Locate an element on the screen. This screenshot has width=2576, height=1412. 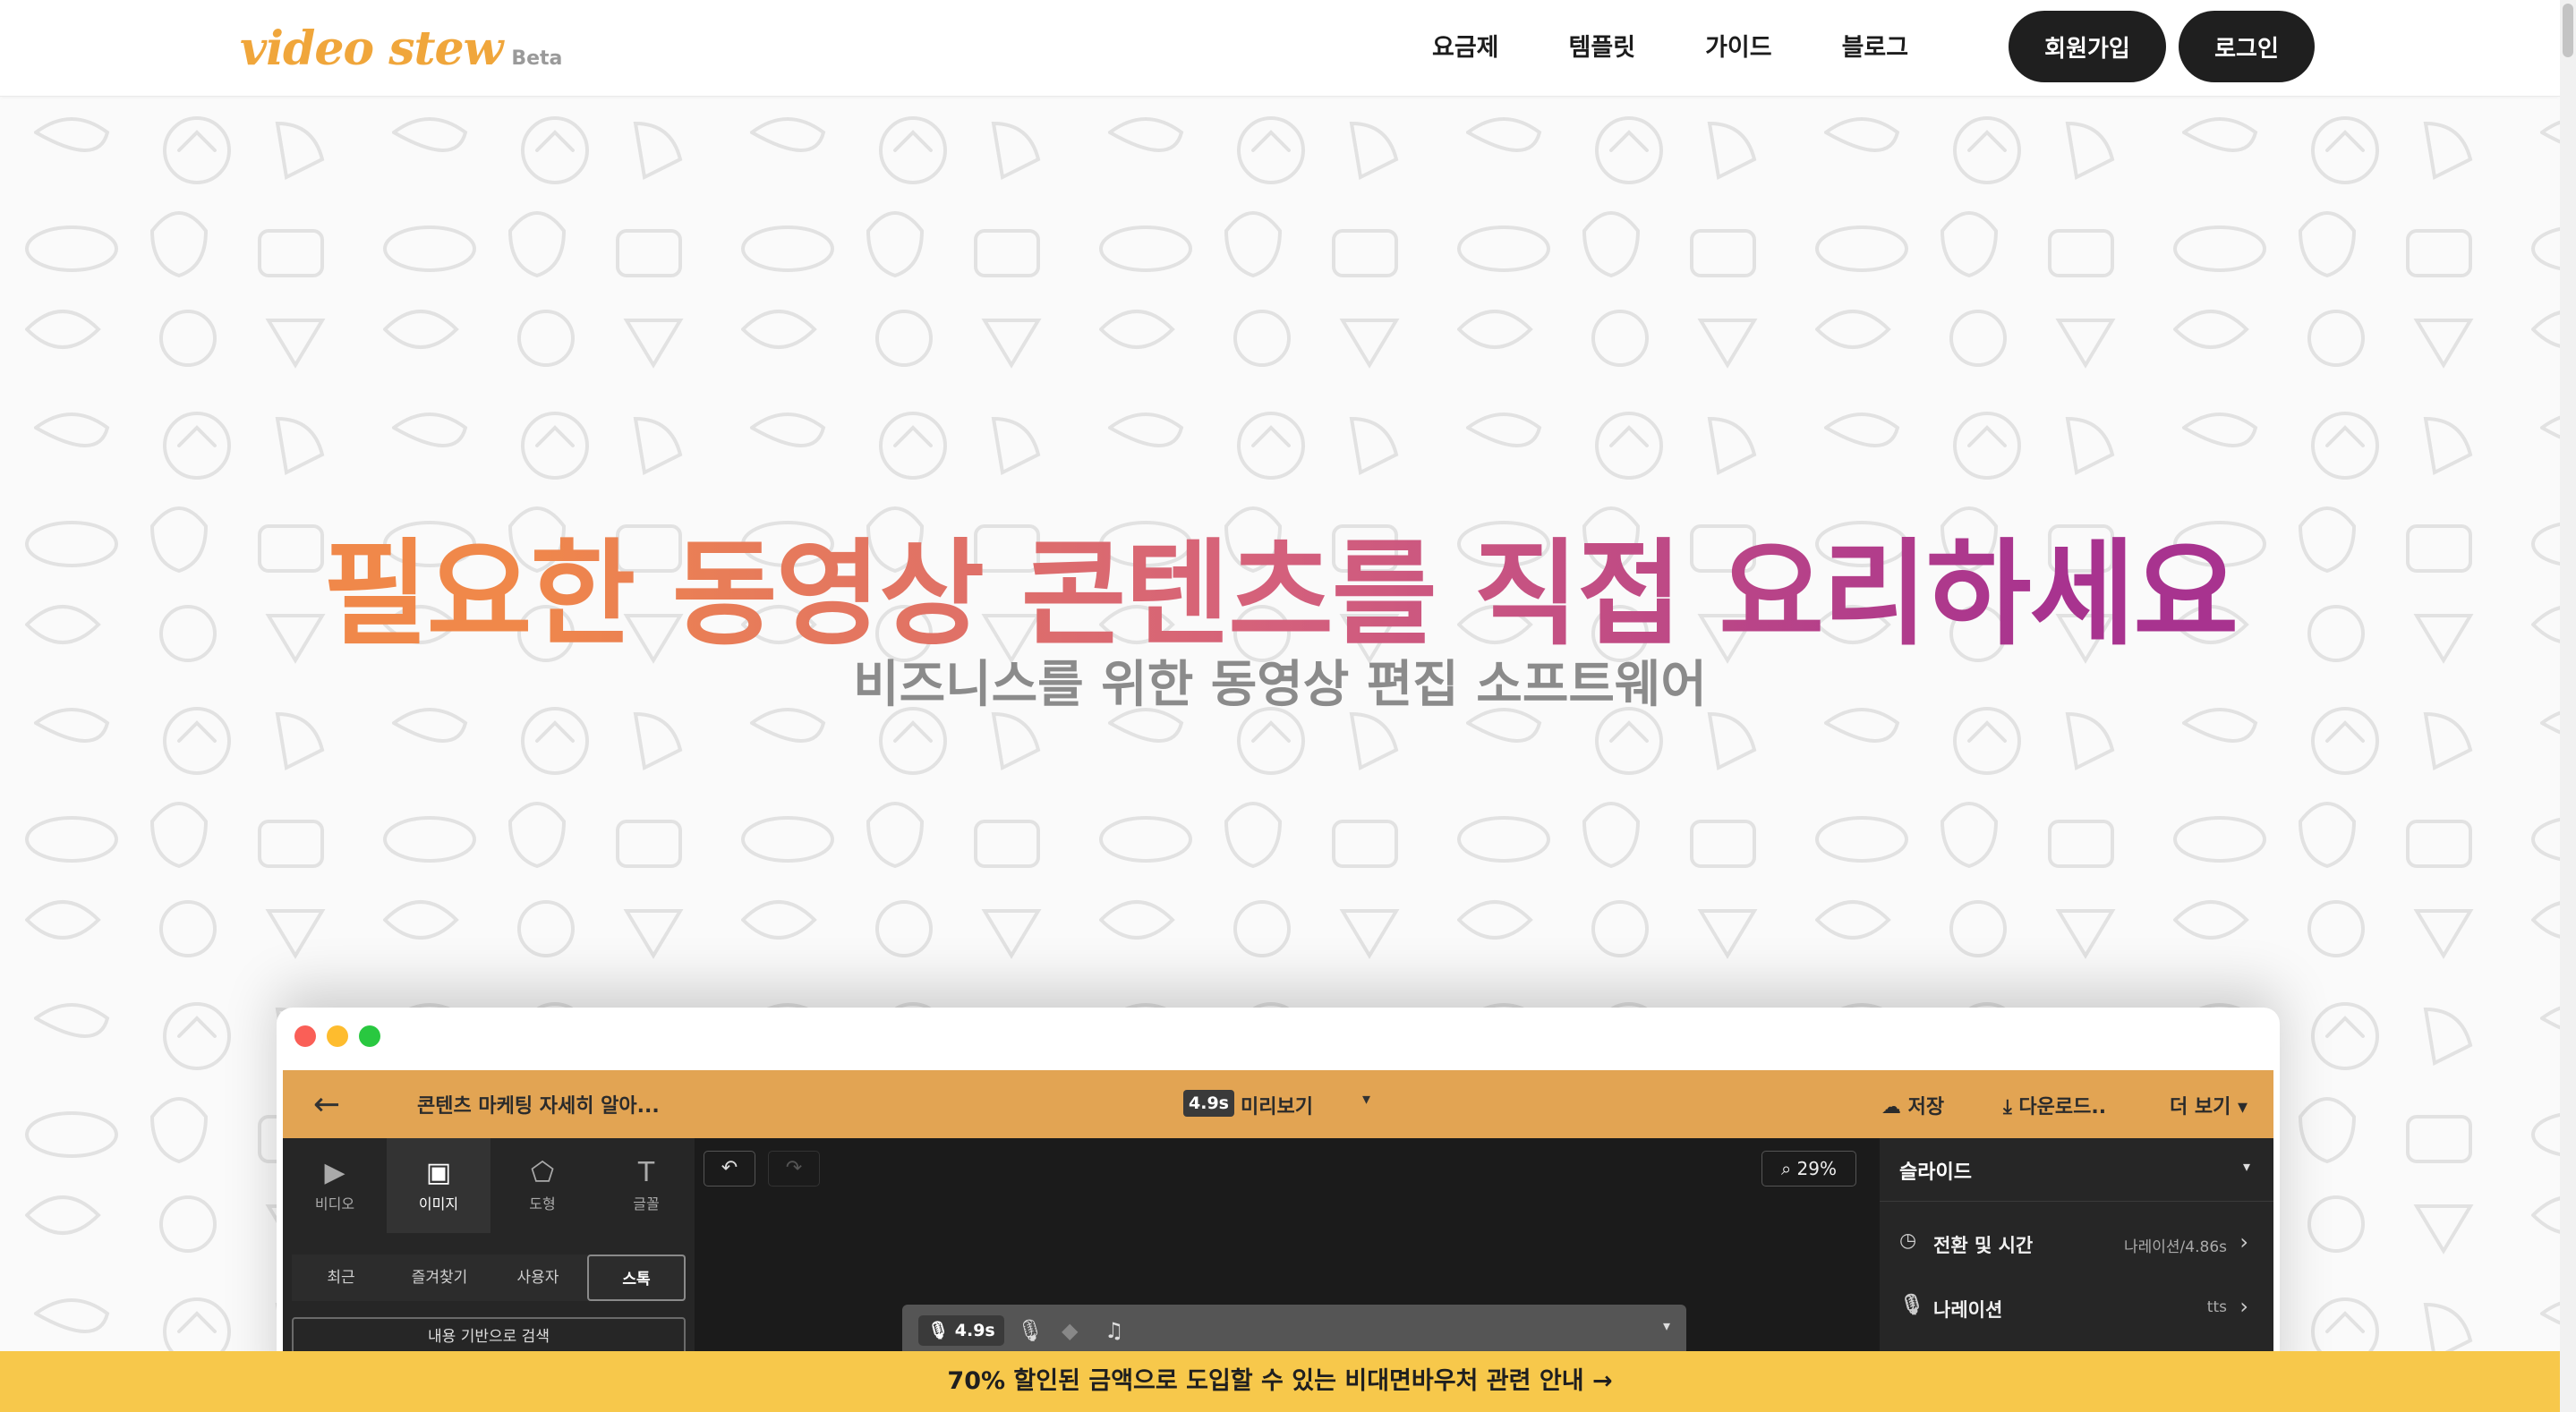
image-icon: ▣ is located at coordinates (438, 1172).